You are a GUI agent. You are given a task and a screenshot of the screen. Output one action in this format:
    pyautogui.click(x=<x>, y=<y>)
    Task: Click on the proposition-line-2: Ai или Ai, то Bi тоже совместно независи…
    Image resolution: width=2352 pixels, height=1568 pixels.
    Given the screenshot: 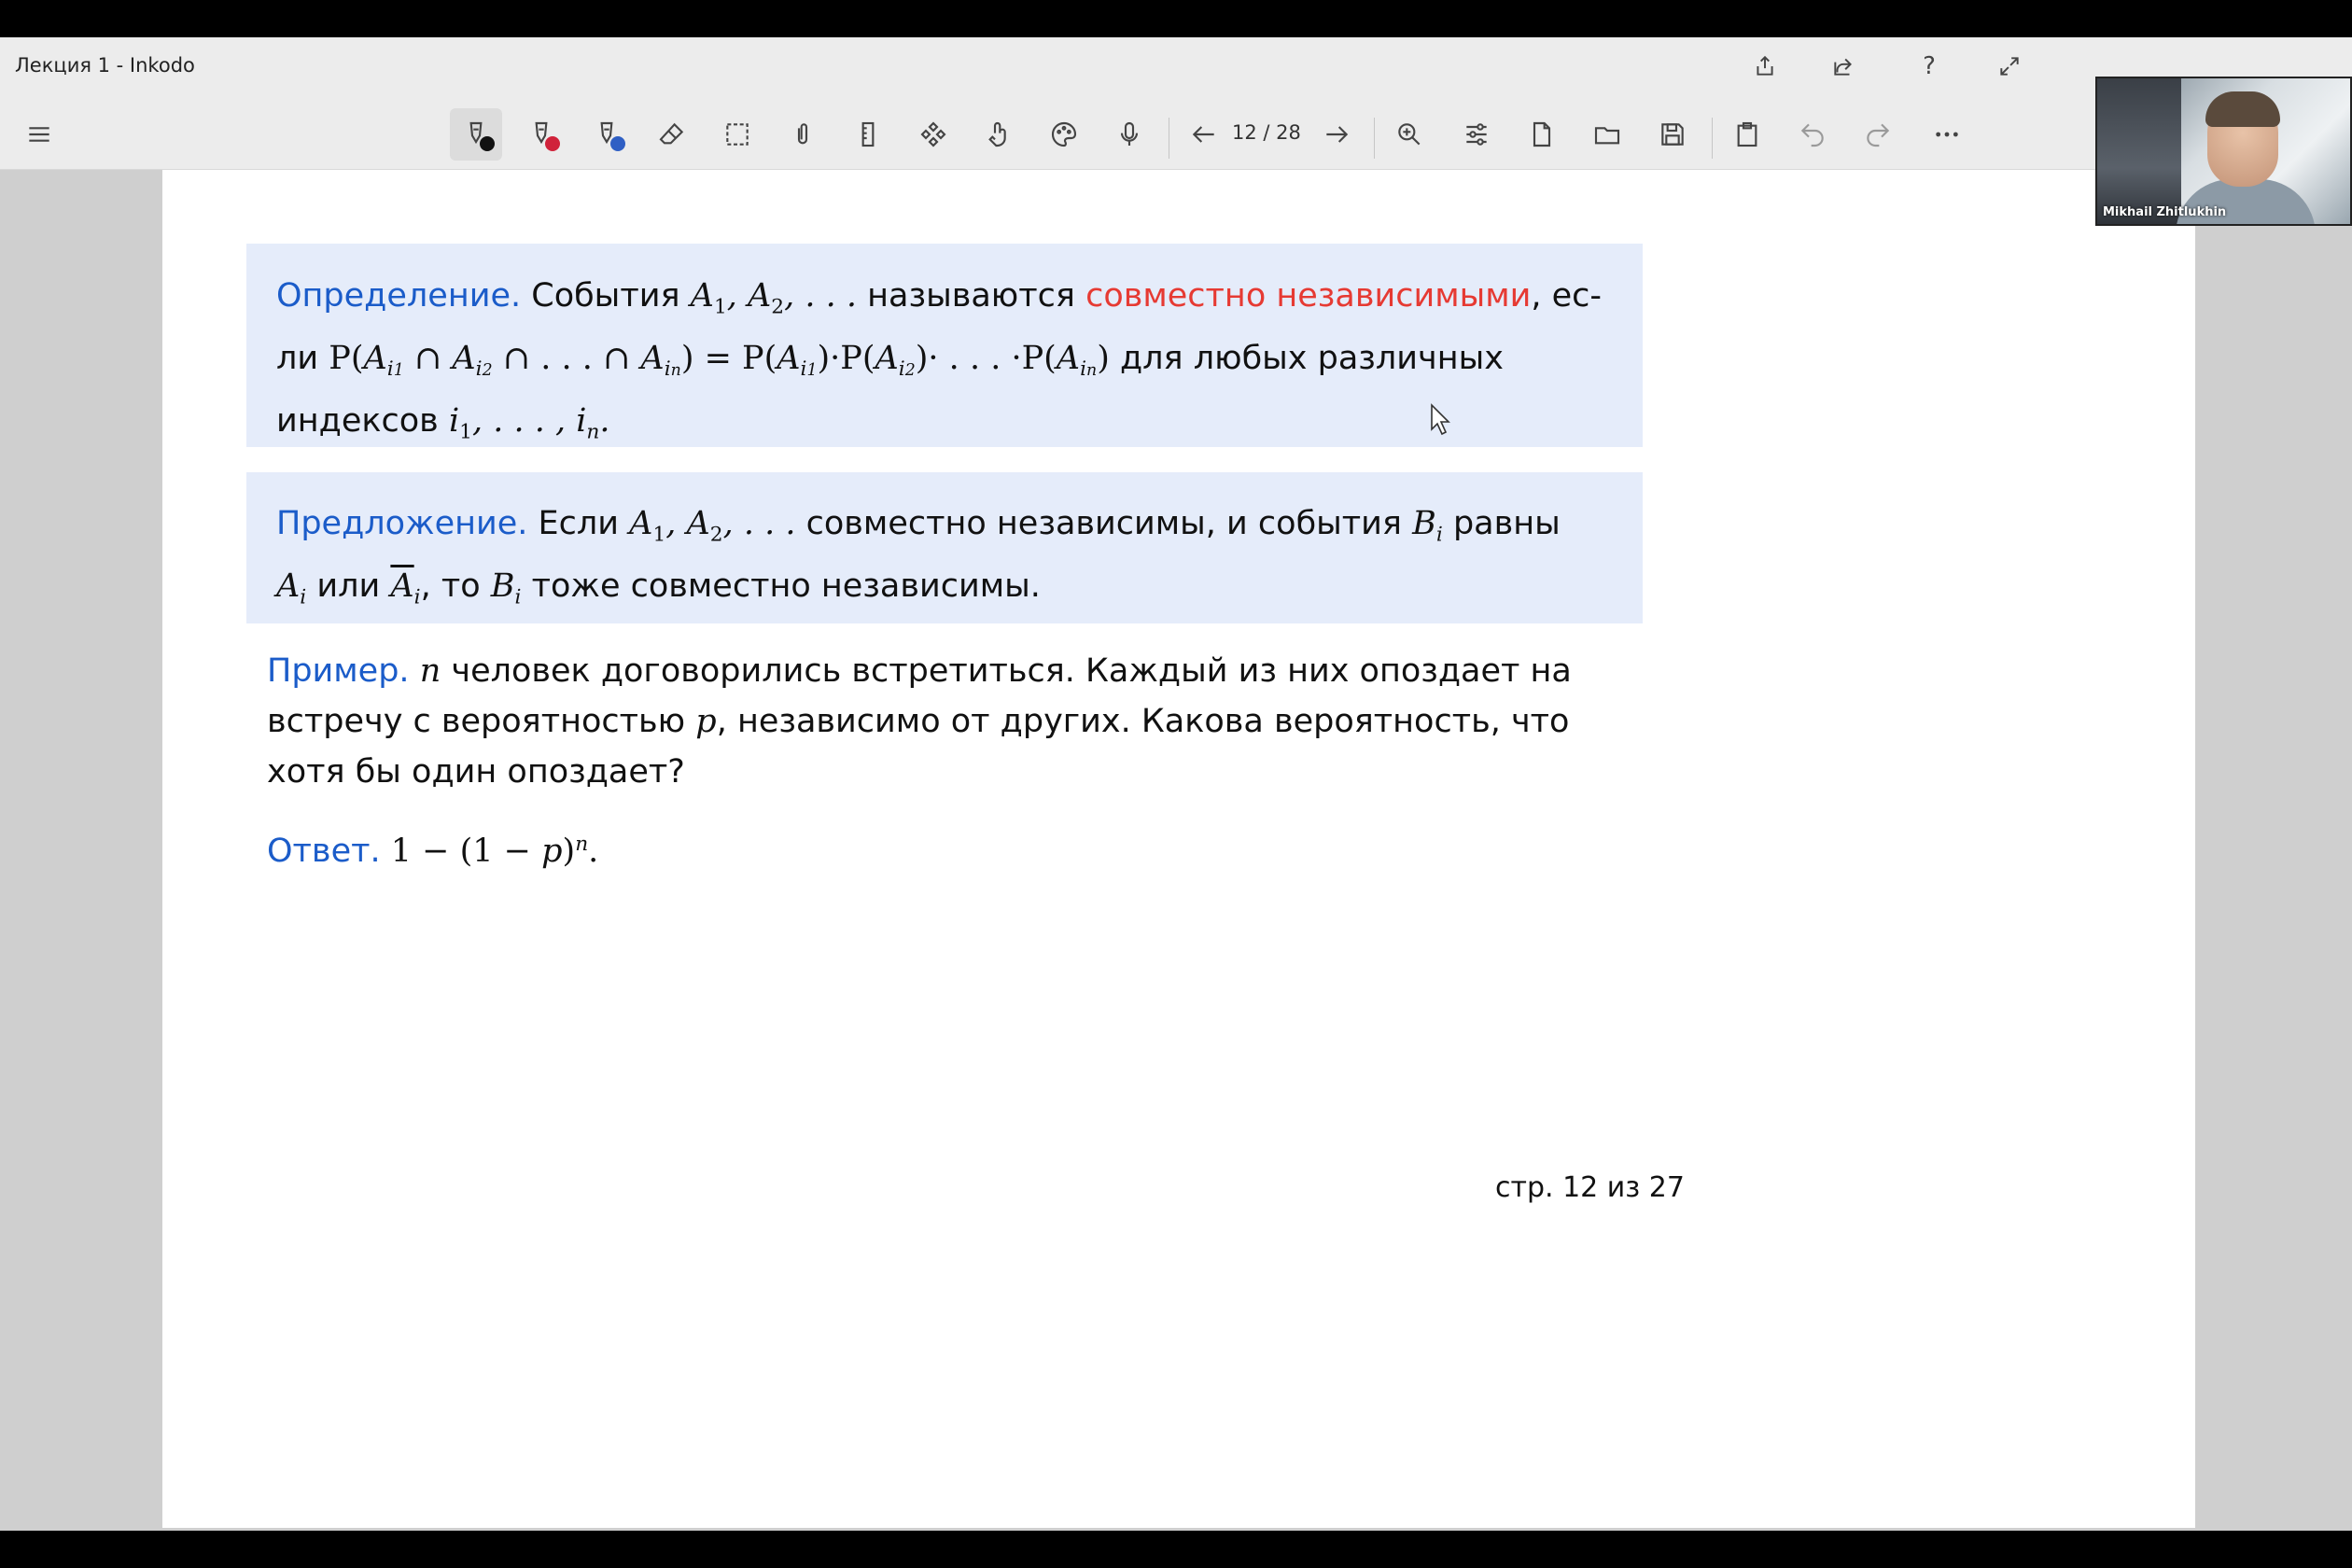 What is the action you would take?
    pyautogui.click(x=944, y=592)
    